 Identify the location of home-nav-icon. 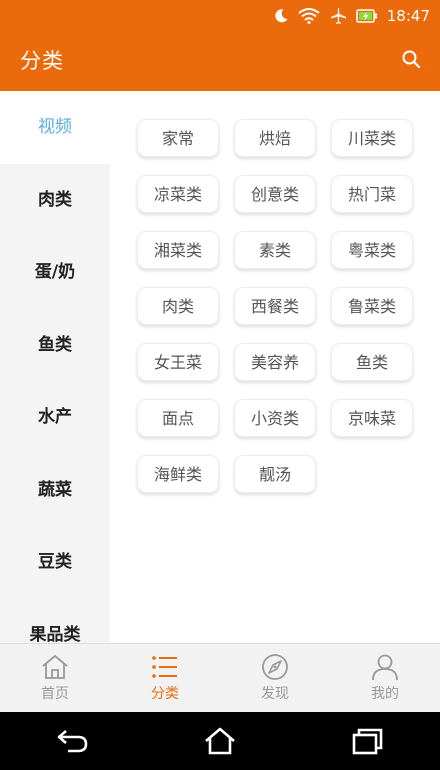
(220, 741).